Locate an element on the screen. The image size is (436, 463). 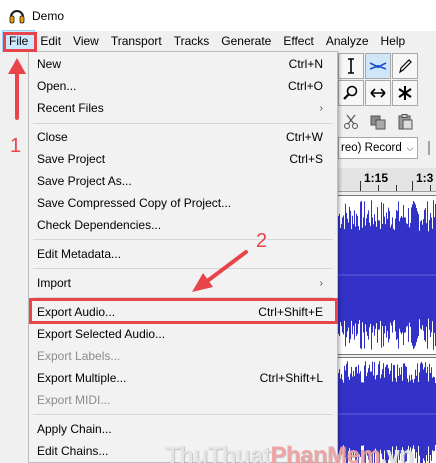
i-beam-icon is located at coordinates (351, 66).